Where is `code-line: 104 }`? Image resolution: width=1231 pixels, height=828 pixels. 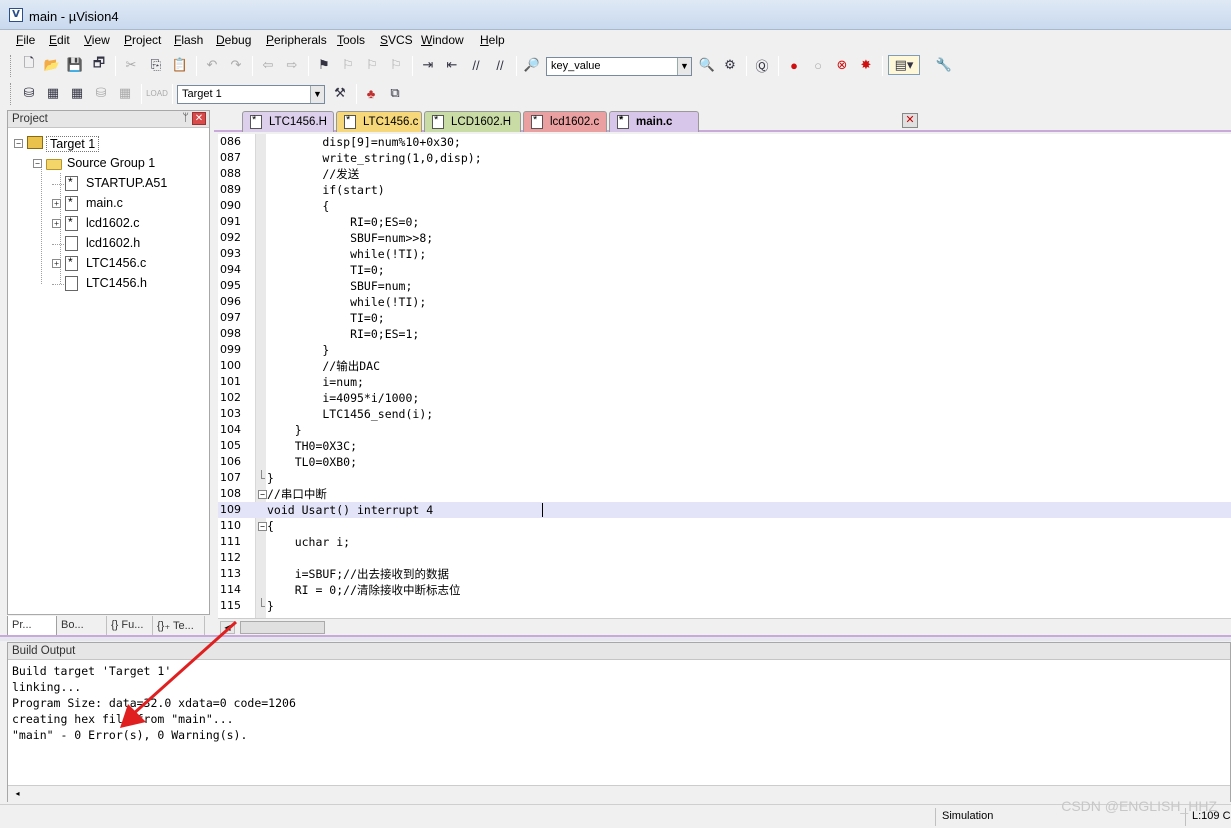 code-line: 104 } is located at coordinates (724, 430).